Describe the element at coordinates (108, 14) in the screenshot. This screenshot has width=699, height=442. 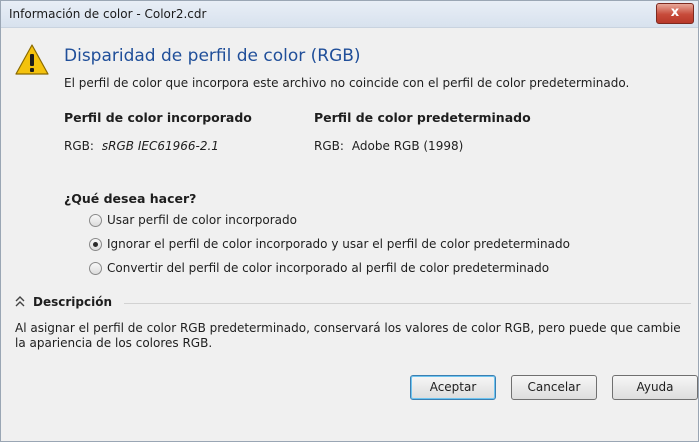
I see `window-title: Información de color - Color2.cdr` at that location.